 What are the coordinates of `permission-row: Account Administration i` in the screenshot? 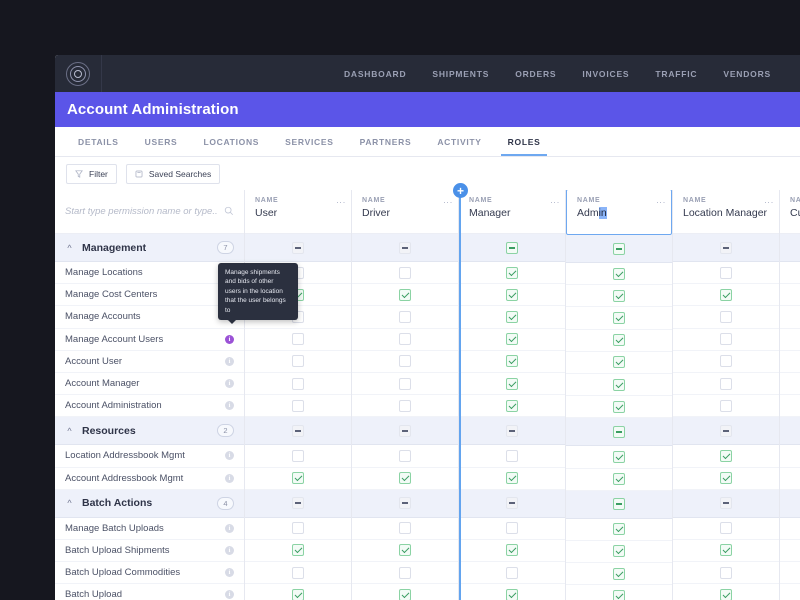 It's located at (149, 406).